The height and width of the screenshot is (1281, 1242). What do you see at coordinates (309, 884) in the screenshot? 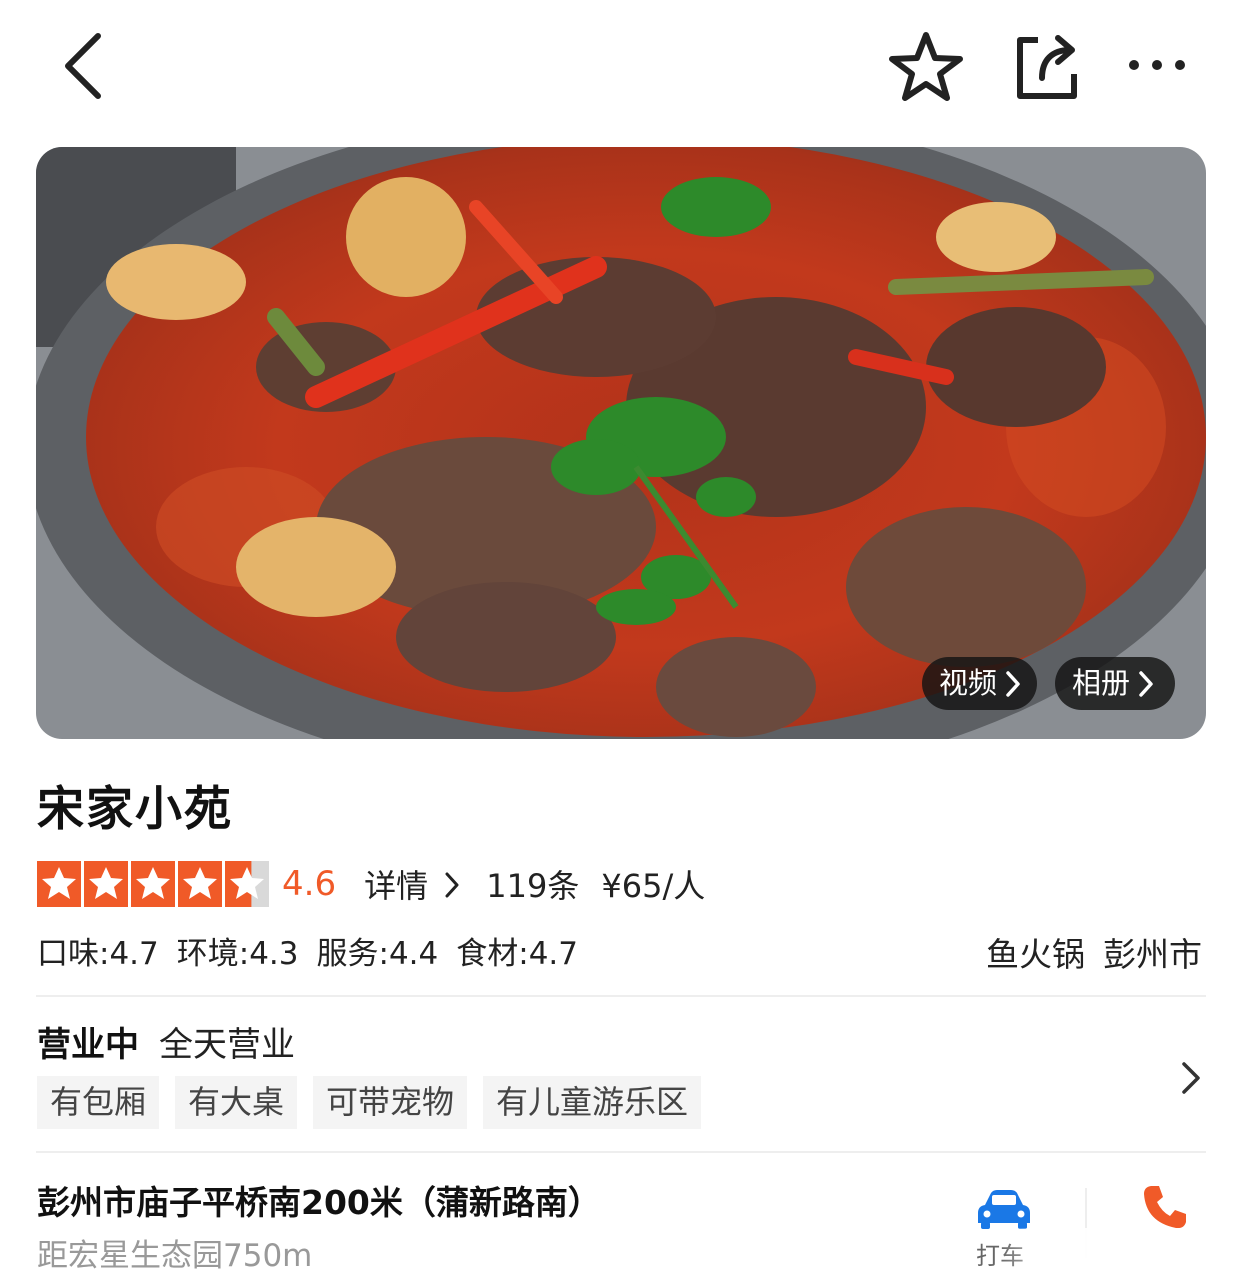
I see `rating-score: 4.6` at bounding box center [309, 884].